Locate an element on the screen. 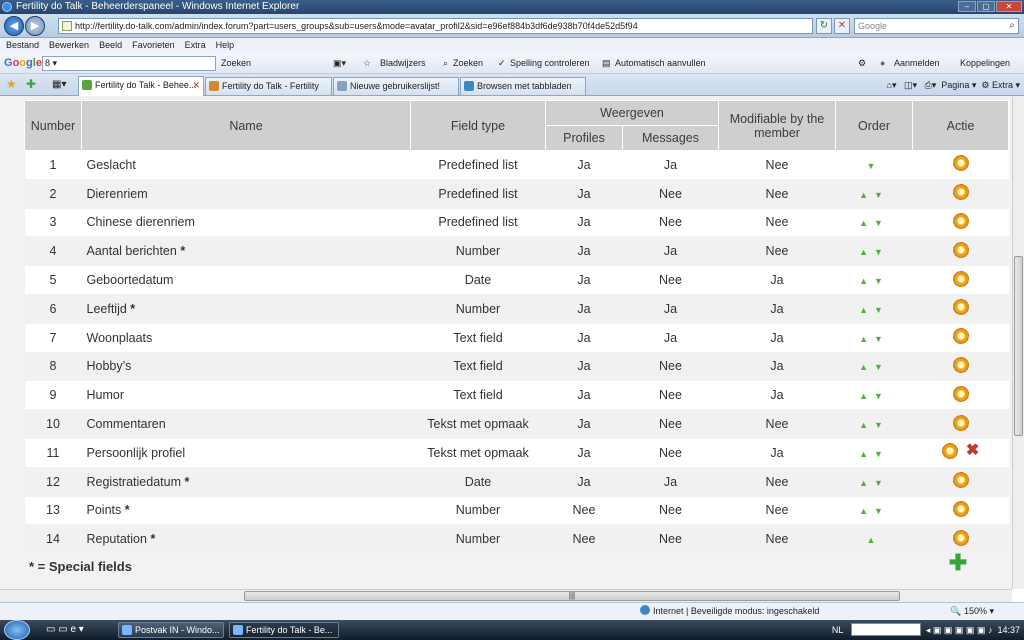 The width and height of the screenshot is (1024, 640). taskbar-search-input is located at coordinates (885, 629).